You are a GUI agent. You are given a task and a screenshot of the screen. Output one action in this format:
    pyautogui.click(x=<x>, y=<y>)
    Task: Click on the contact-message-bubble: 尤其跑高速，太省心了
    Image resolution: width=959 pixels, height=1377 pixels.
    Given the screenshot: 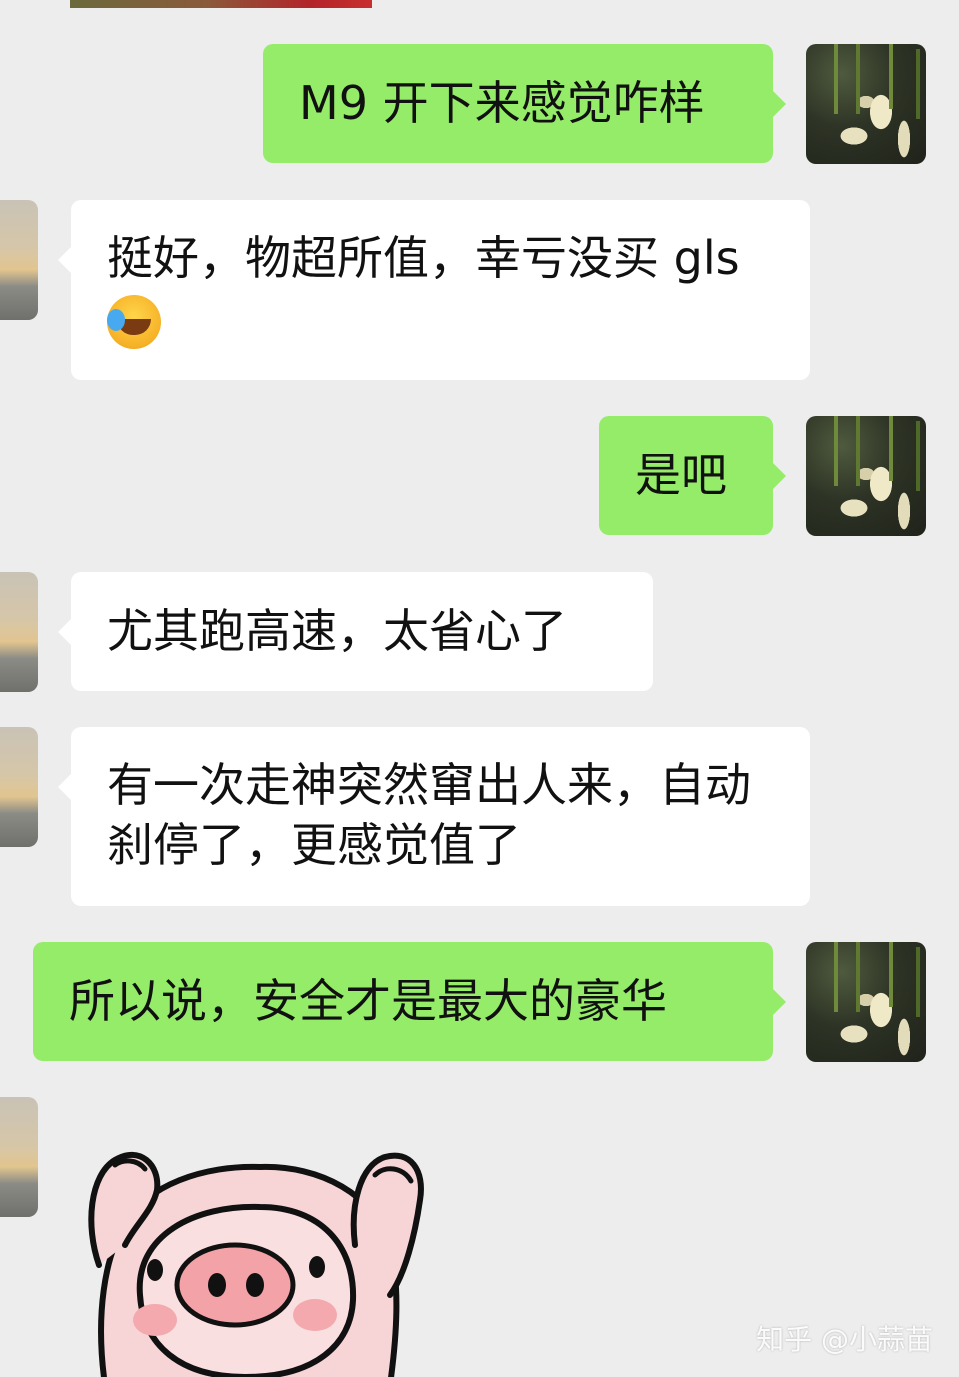 What is the action you would take?
    pyautogui.click(x=355, y=631)
    